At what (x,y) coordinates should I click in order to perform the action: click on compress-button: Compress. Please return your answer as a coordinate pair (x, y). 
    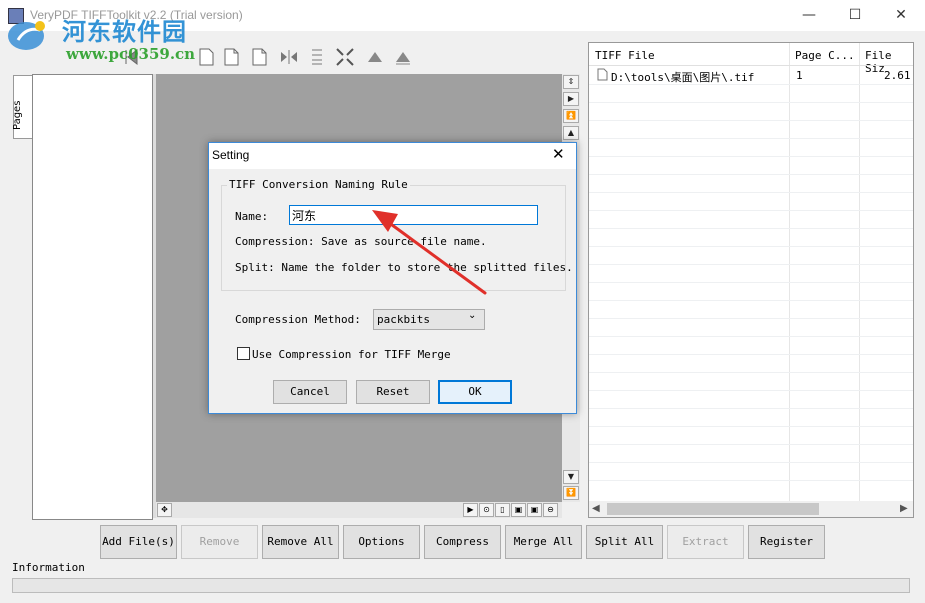
    Looking at the image, I should click on (462, 542).